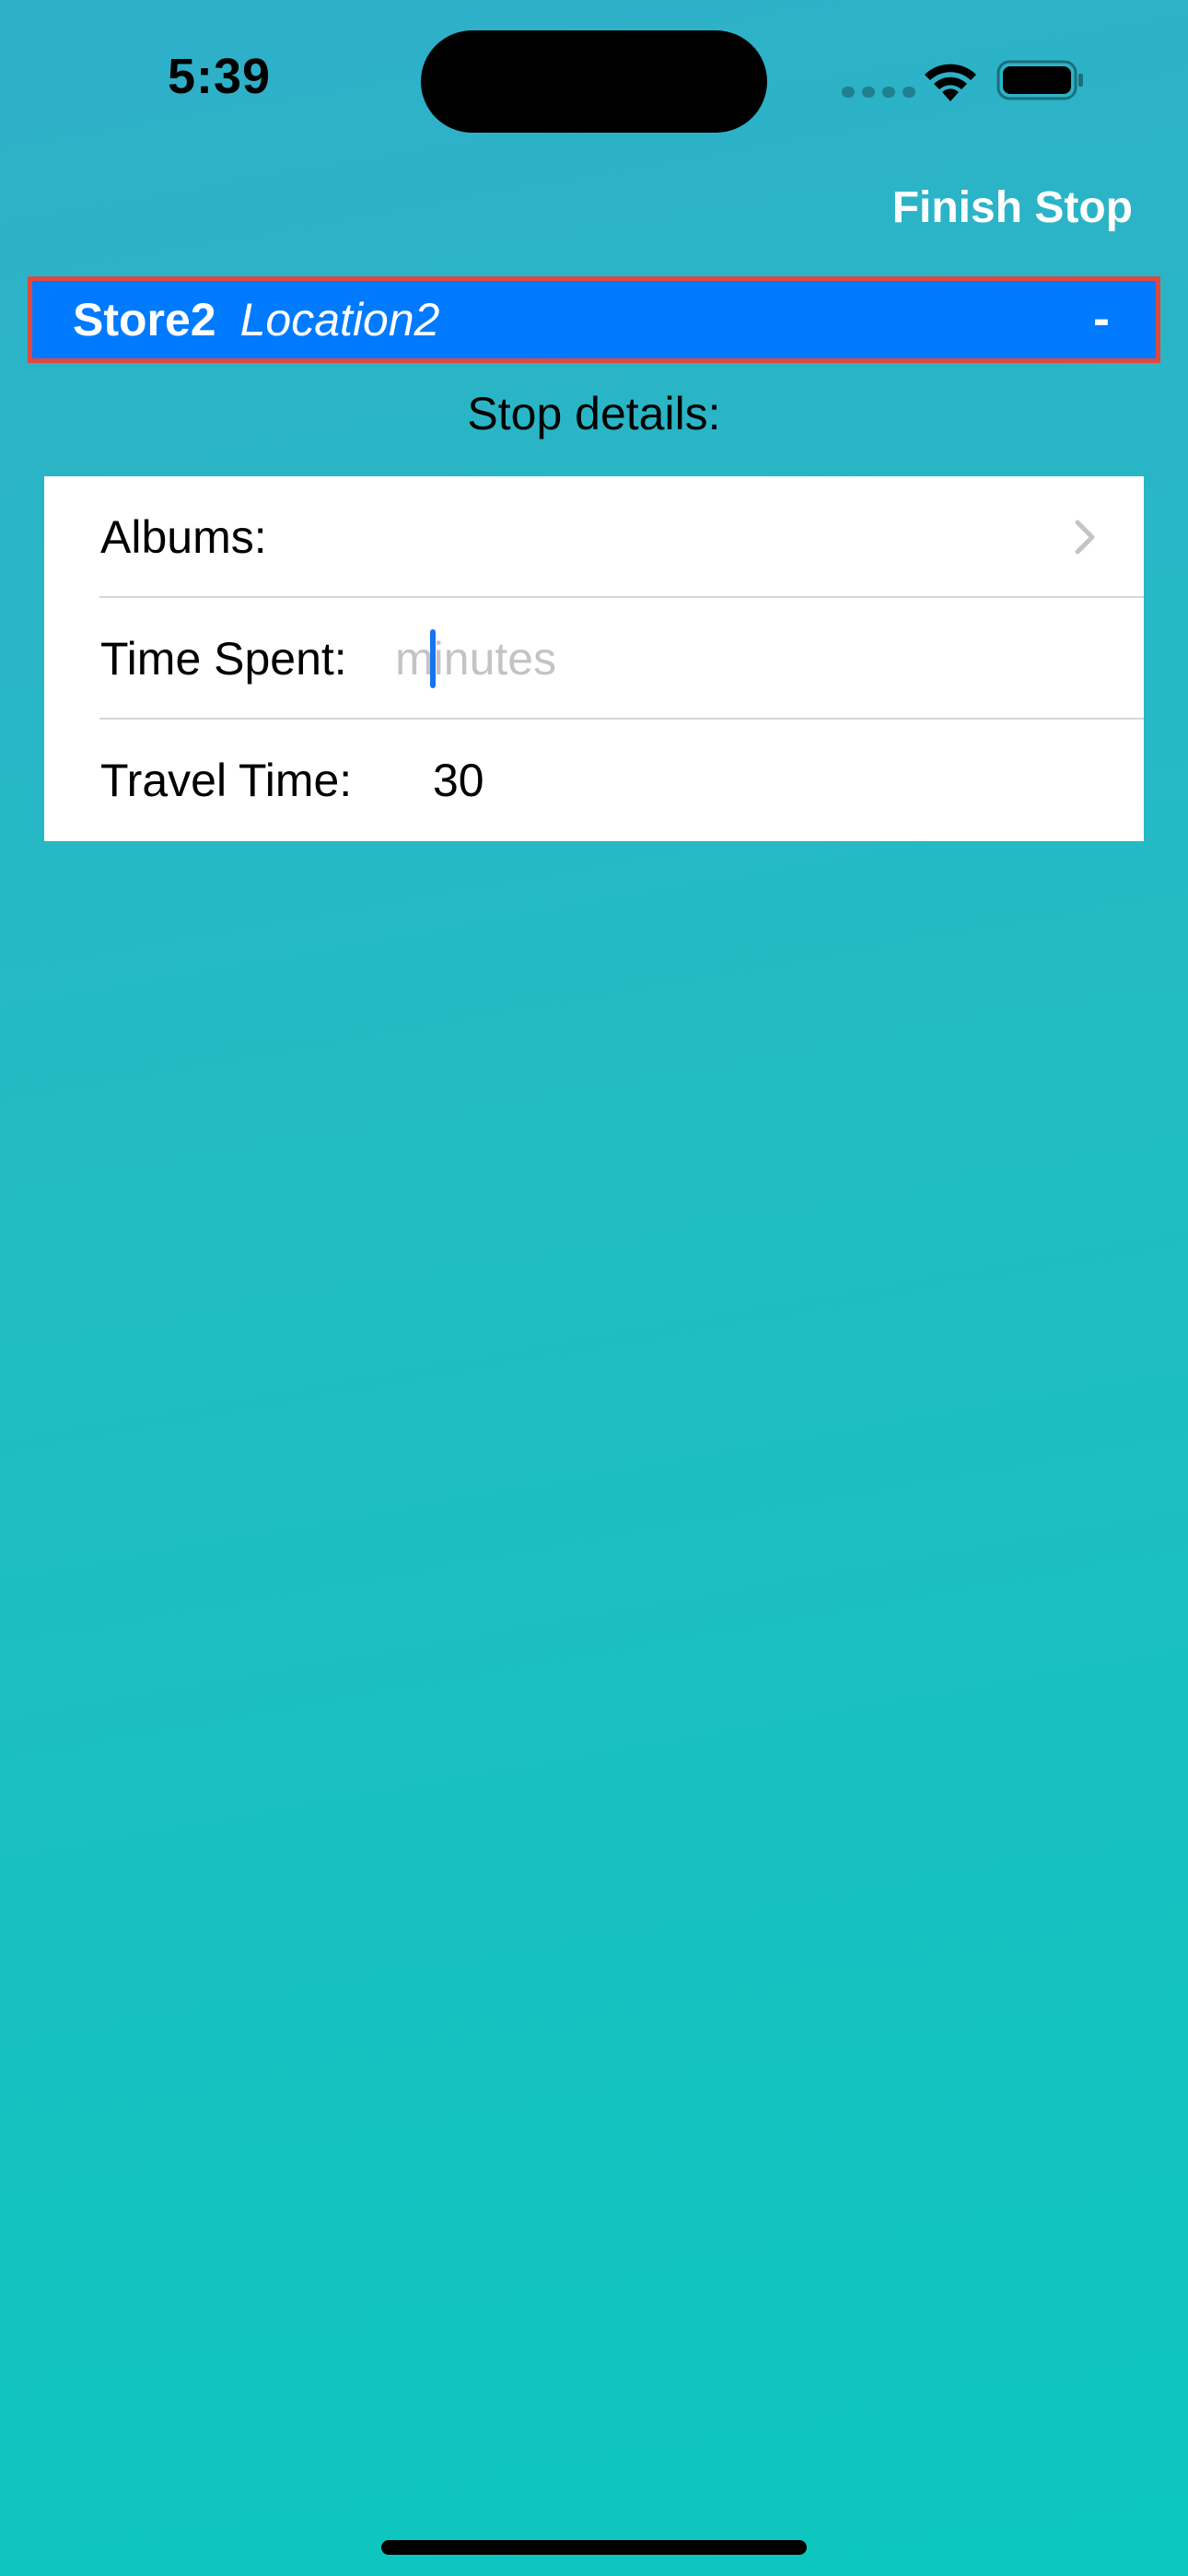 The image size is (1188, 2576). I want to click on section-title: Stop details:, so click(594, 413).